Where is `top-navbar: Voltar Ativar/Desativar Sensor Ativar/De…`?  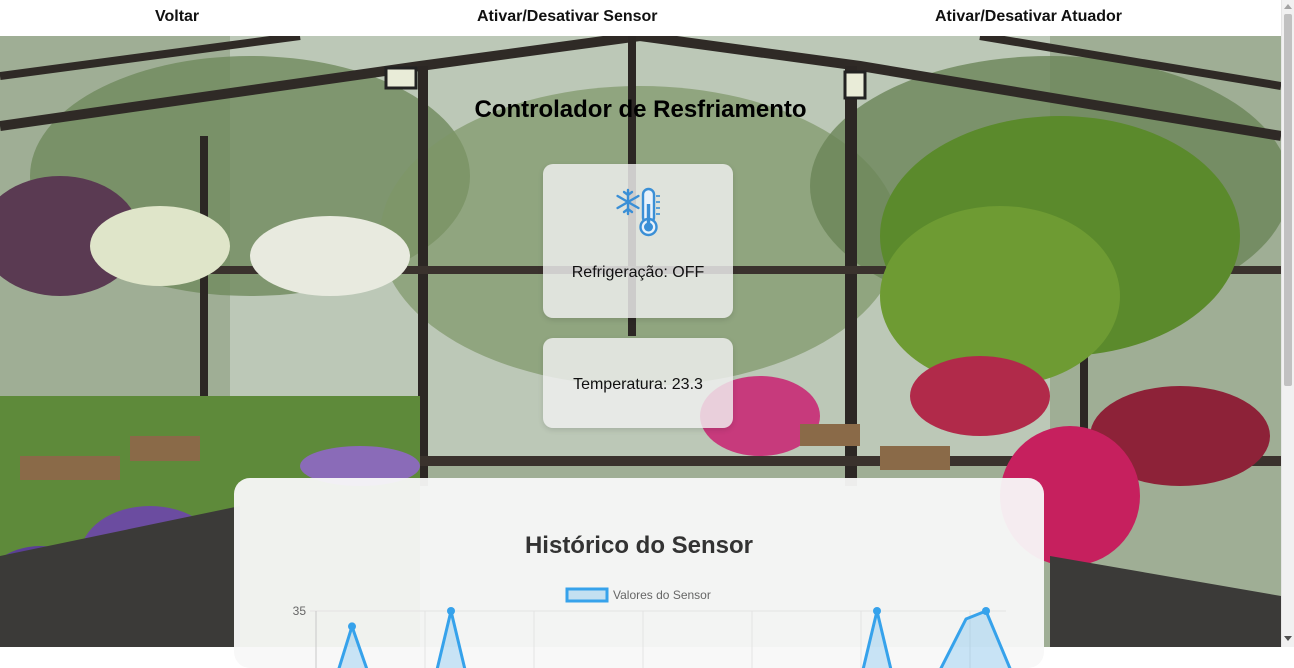
top-navbar: Voltar Ativar/Desativar Sensor Ativar/De… is located at coordinates (640, 18).